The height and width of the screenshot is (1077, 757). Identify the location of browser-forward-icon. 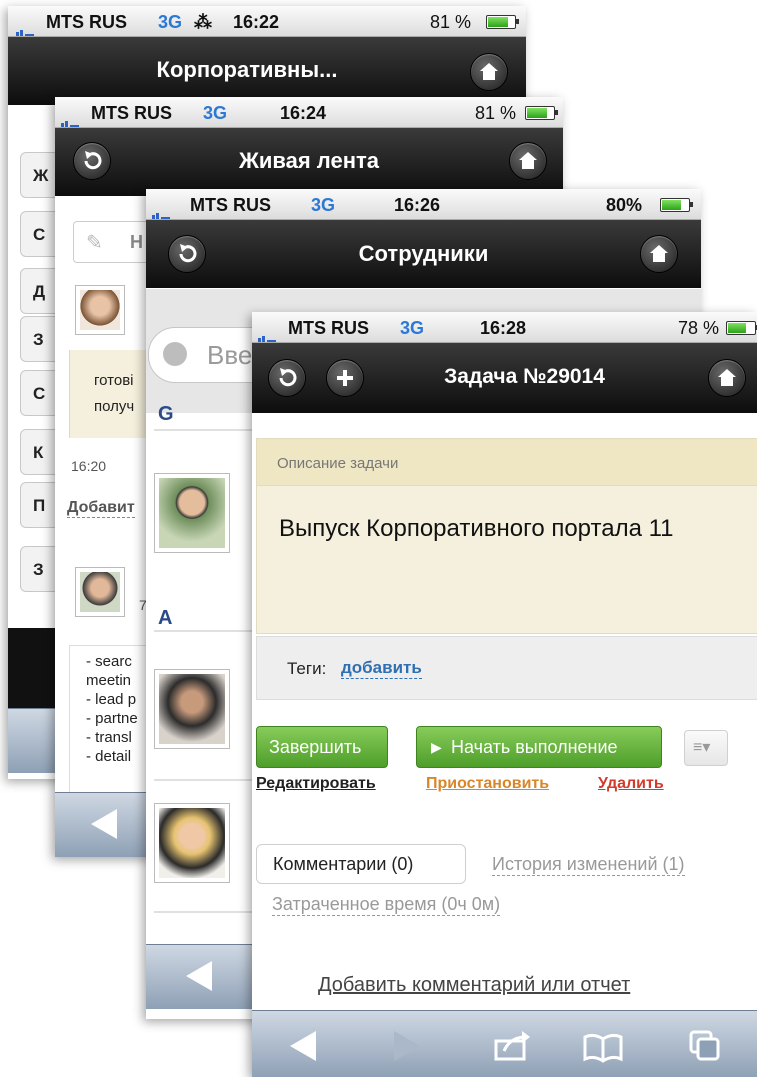
(407, 1046).